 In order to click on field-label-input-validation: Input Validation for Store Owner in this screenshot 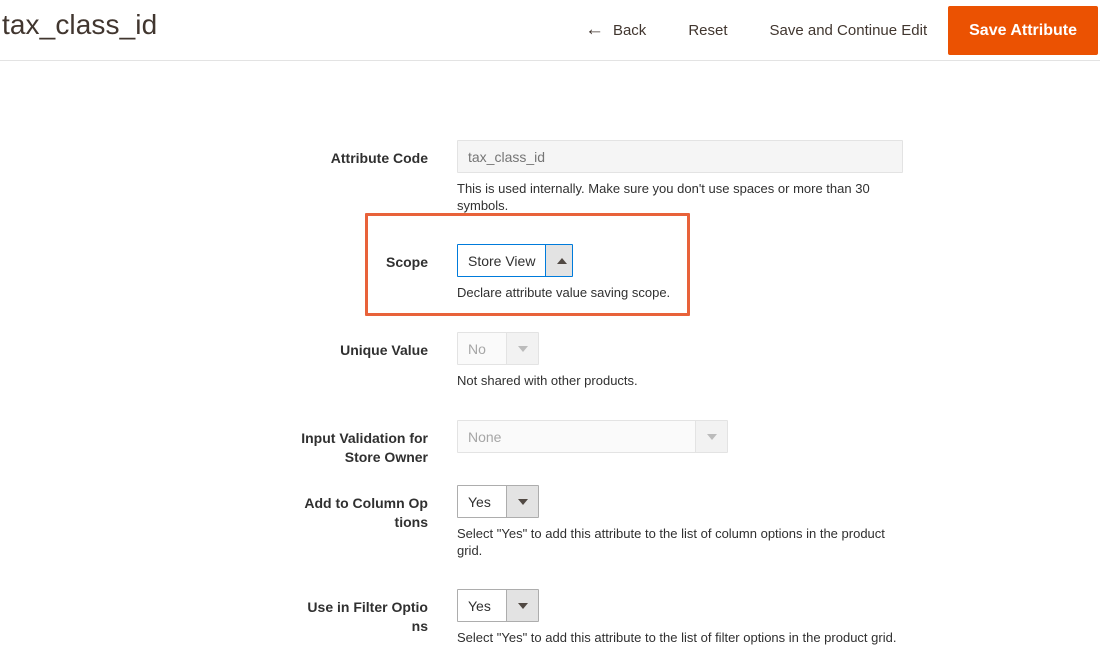, I will do `click(364, 447)`.